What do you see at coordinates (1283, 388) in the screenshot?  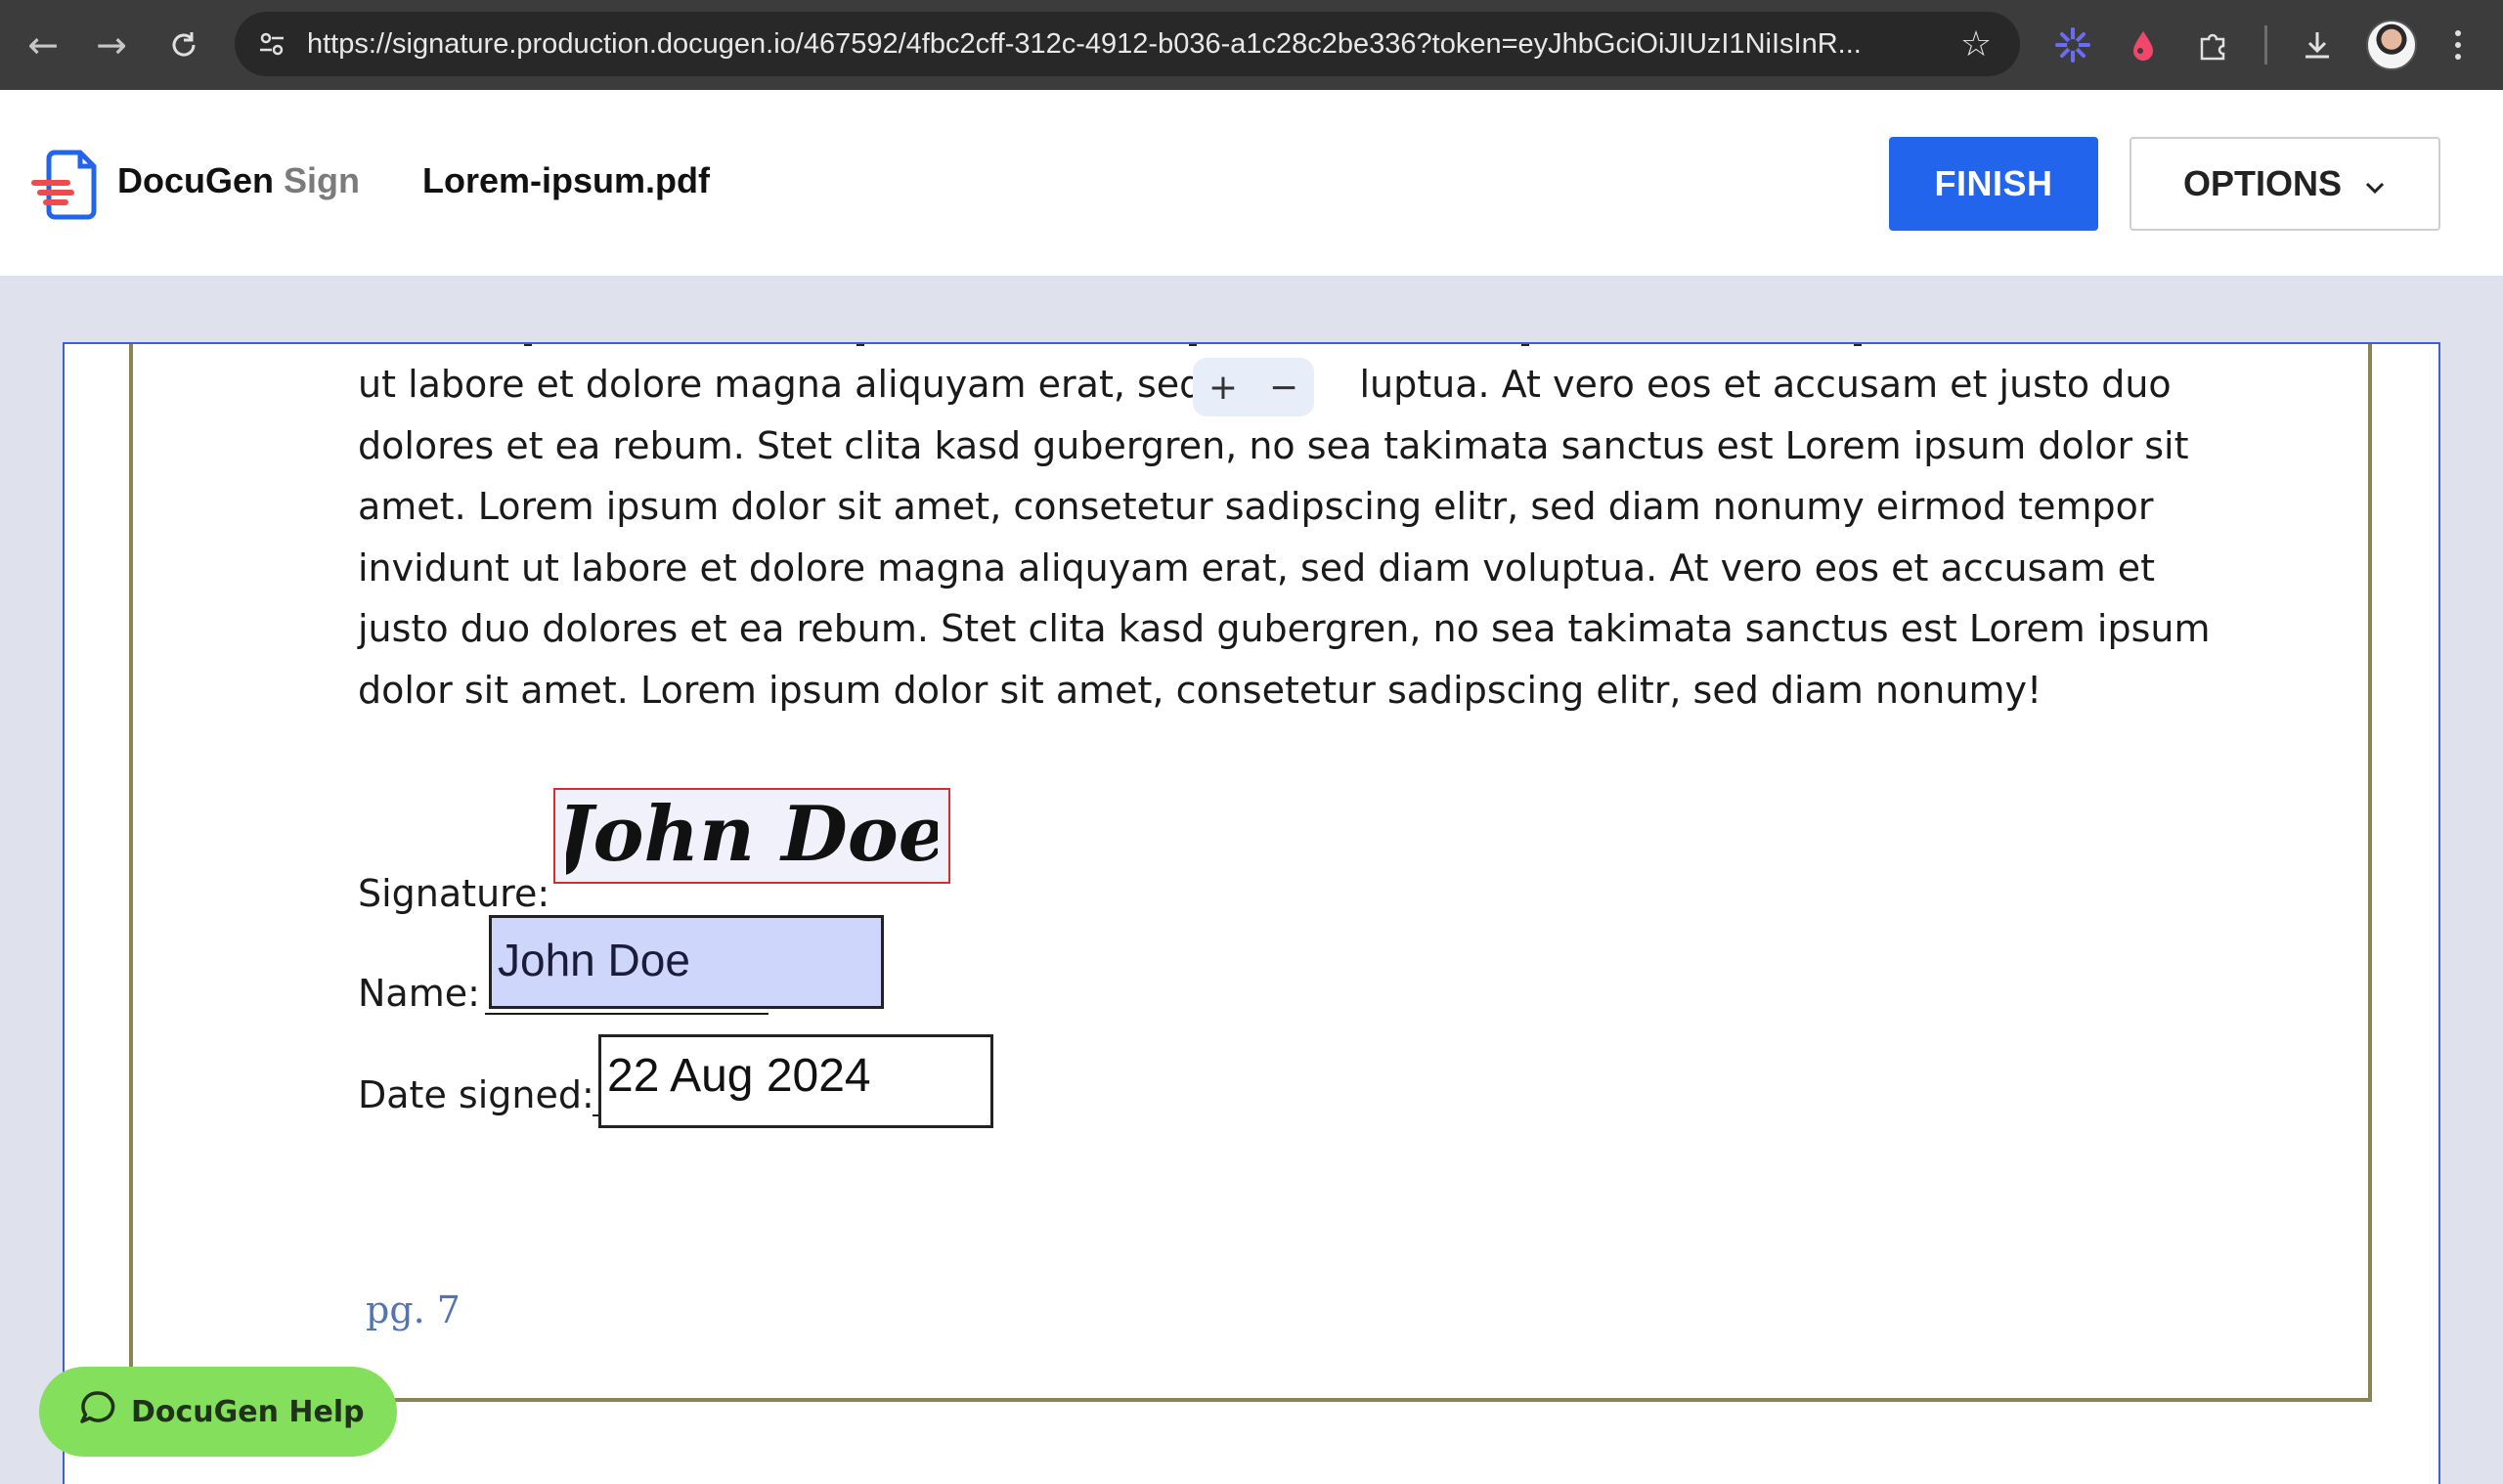 I see `zoom-out-button: −` at bounding box center [1283, 388].